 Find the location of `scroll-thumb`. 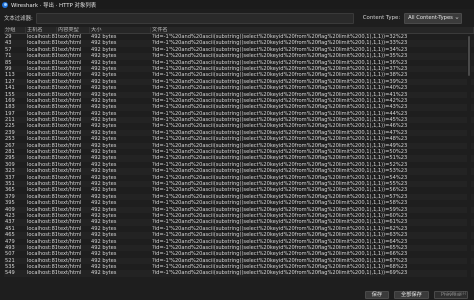

scroll-thumb is located at coordinates (469, 56).